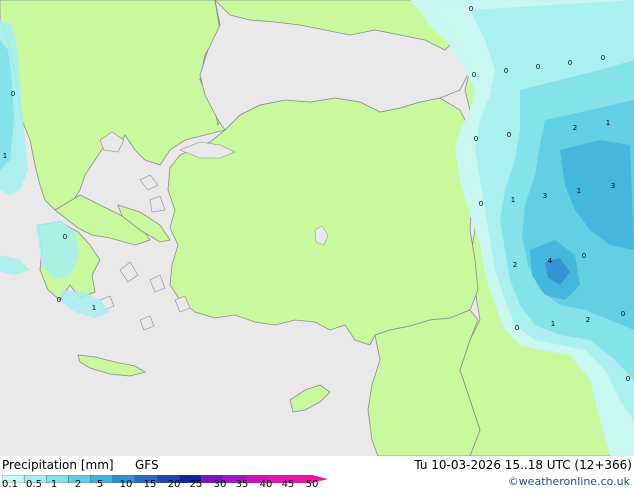 This screenshot has width=634, height=490. Describe the element at coordinates (266, 484) in the screenshot. I see `legend-tick-label: 40` at that location.